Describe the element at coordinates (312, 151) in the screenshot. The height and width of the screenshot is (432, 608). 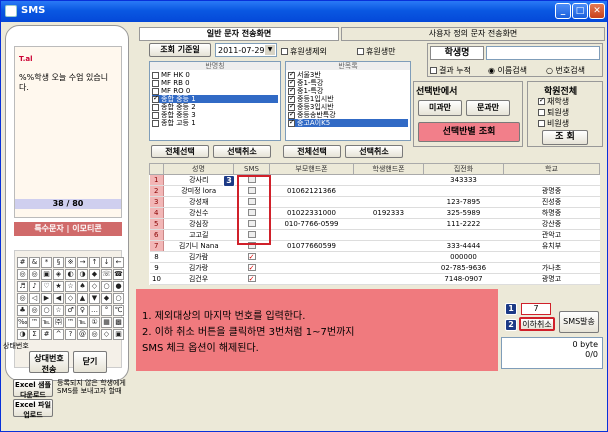
I see `select-all-subject-button: 전체선택` at that location.